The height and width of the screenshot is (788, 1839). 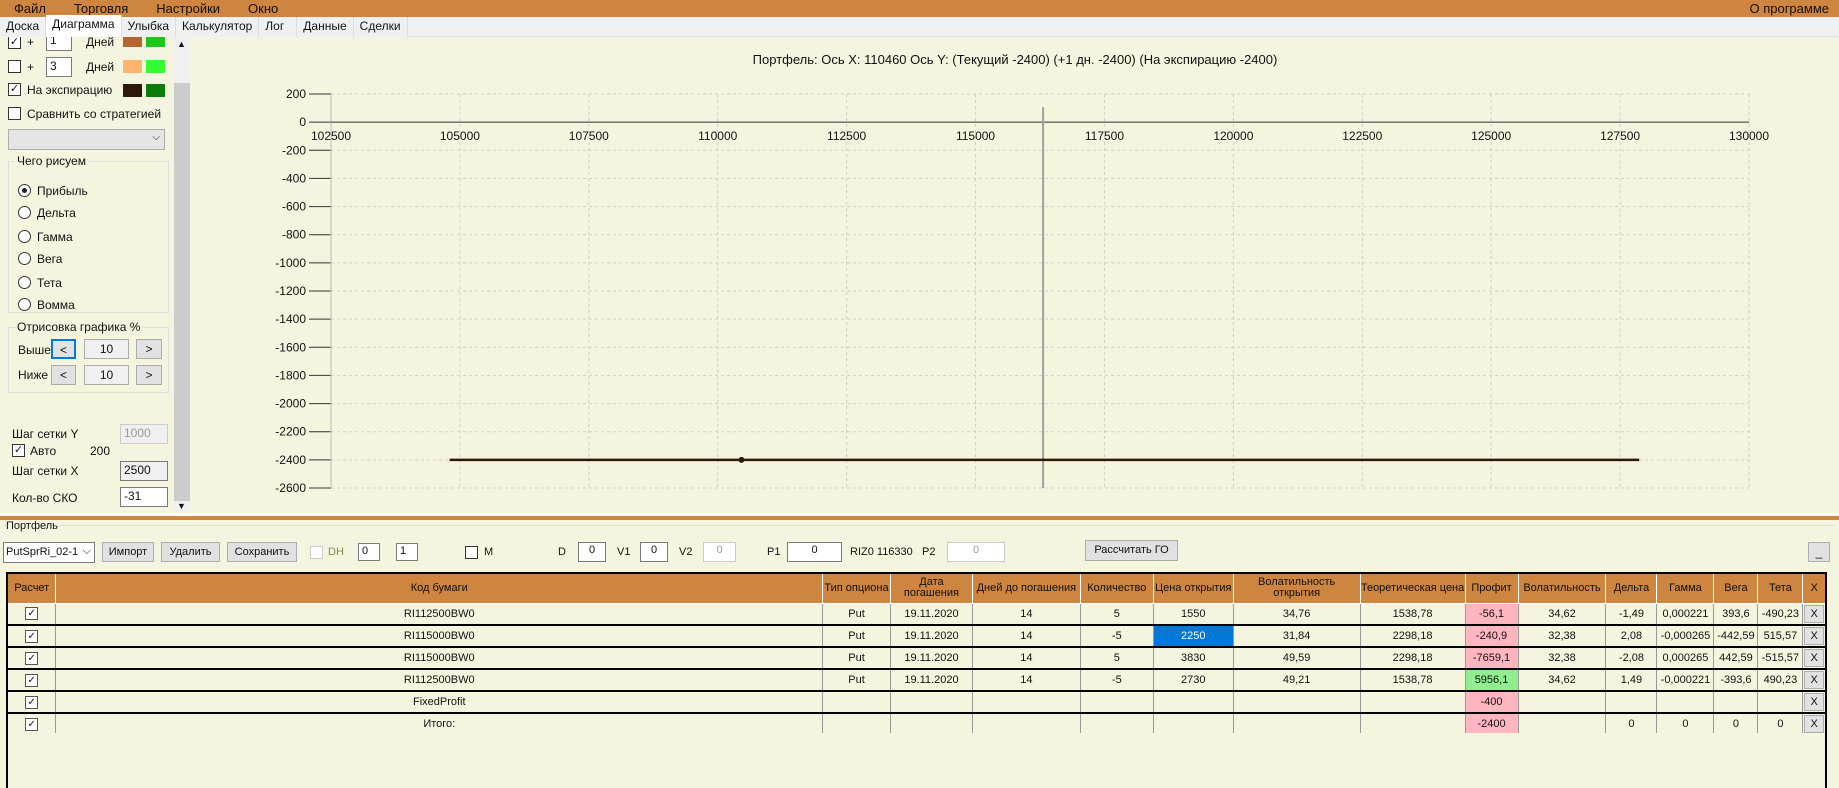 I want to click on cell-col-7: 49,21, so click(x=1297, y=680).